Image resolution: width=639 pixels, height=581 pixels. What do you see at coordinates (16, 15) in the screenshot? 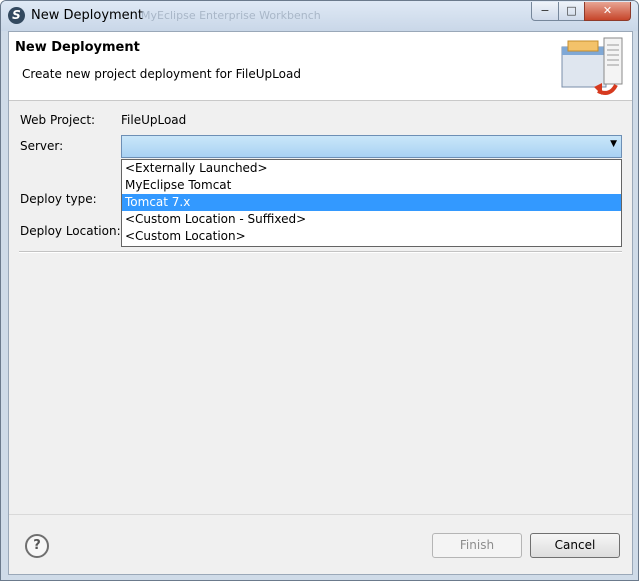
I see `myeclipse-icon: S` at bounding box center [16, 15].